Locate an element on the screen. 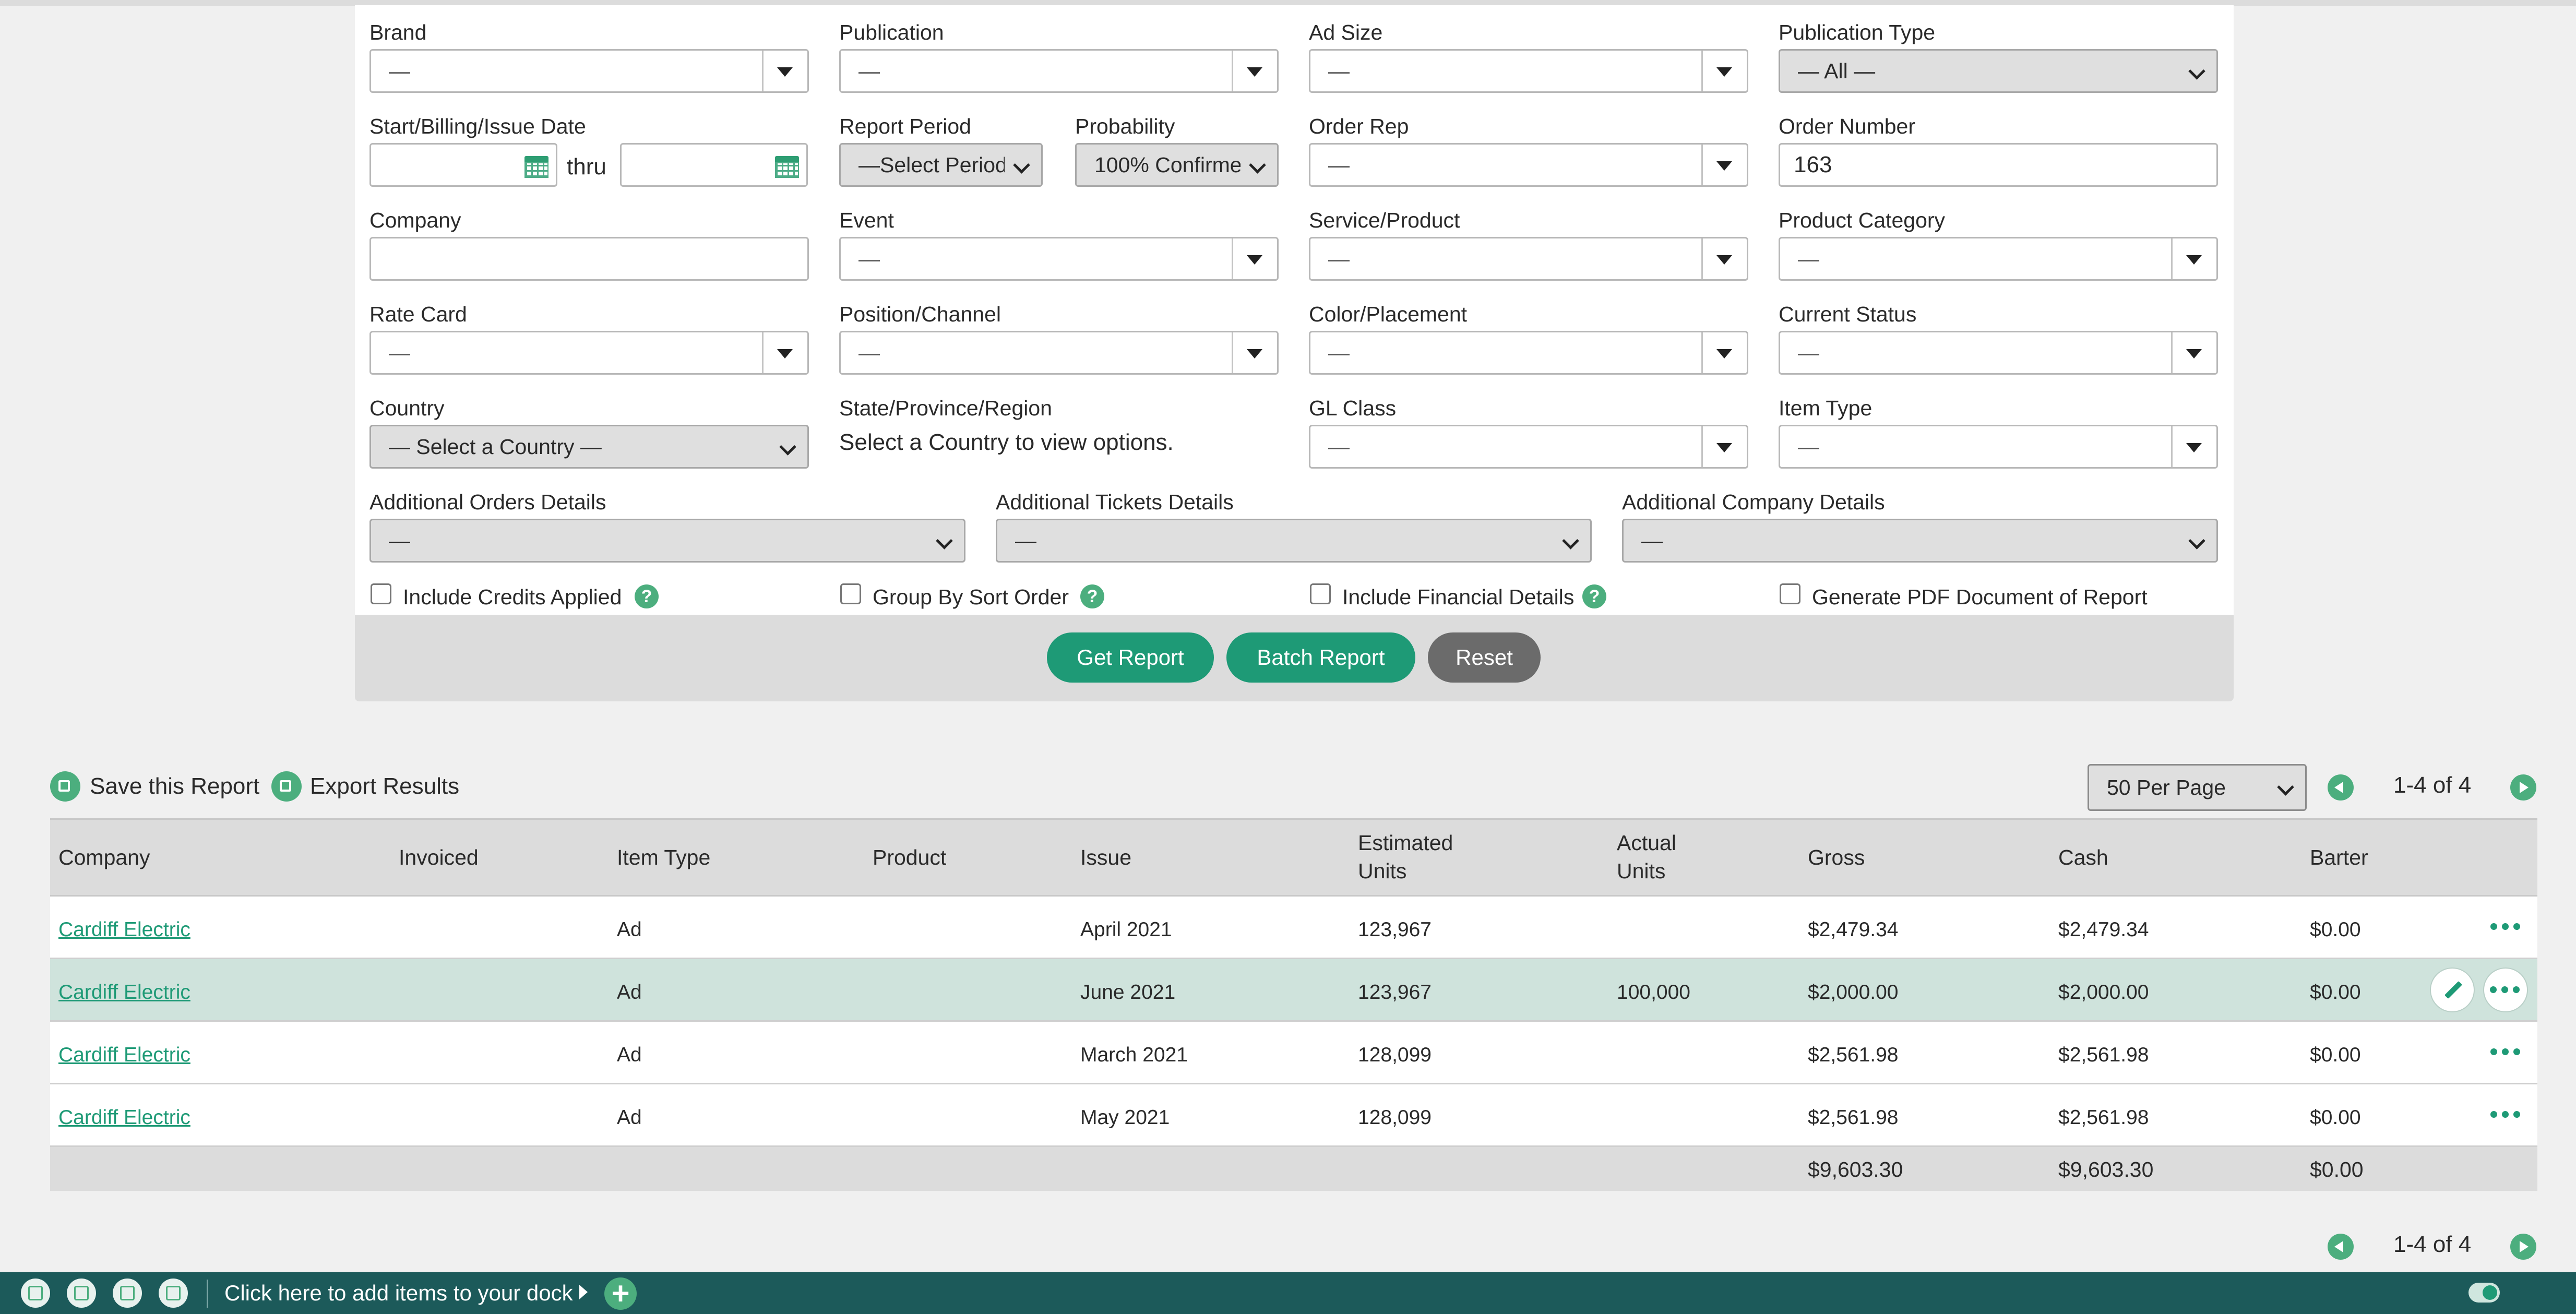 This screenshot has height=1314, width=2576. additional-tickets-select: — is located at coordinates (1294, 541).